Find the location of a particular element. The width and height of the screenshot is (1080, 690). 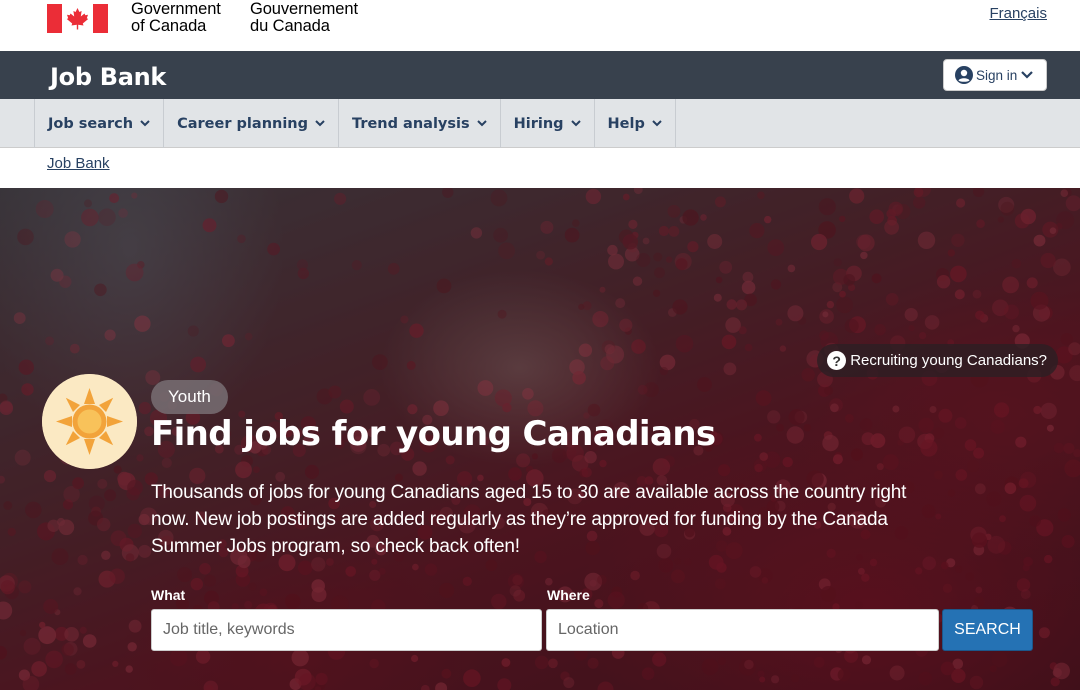

menu-item-label: Career planning is located at coordinates (243, 123).